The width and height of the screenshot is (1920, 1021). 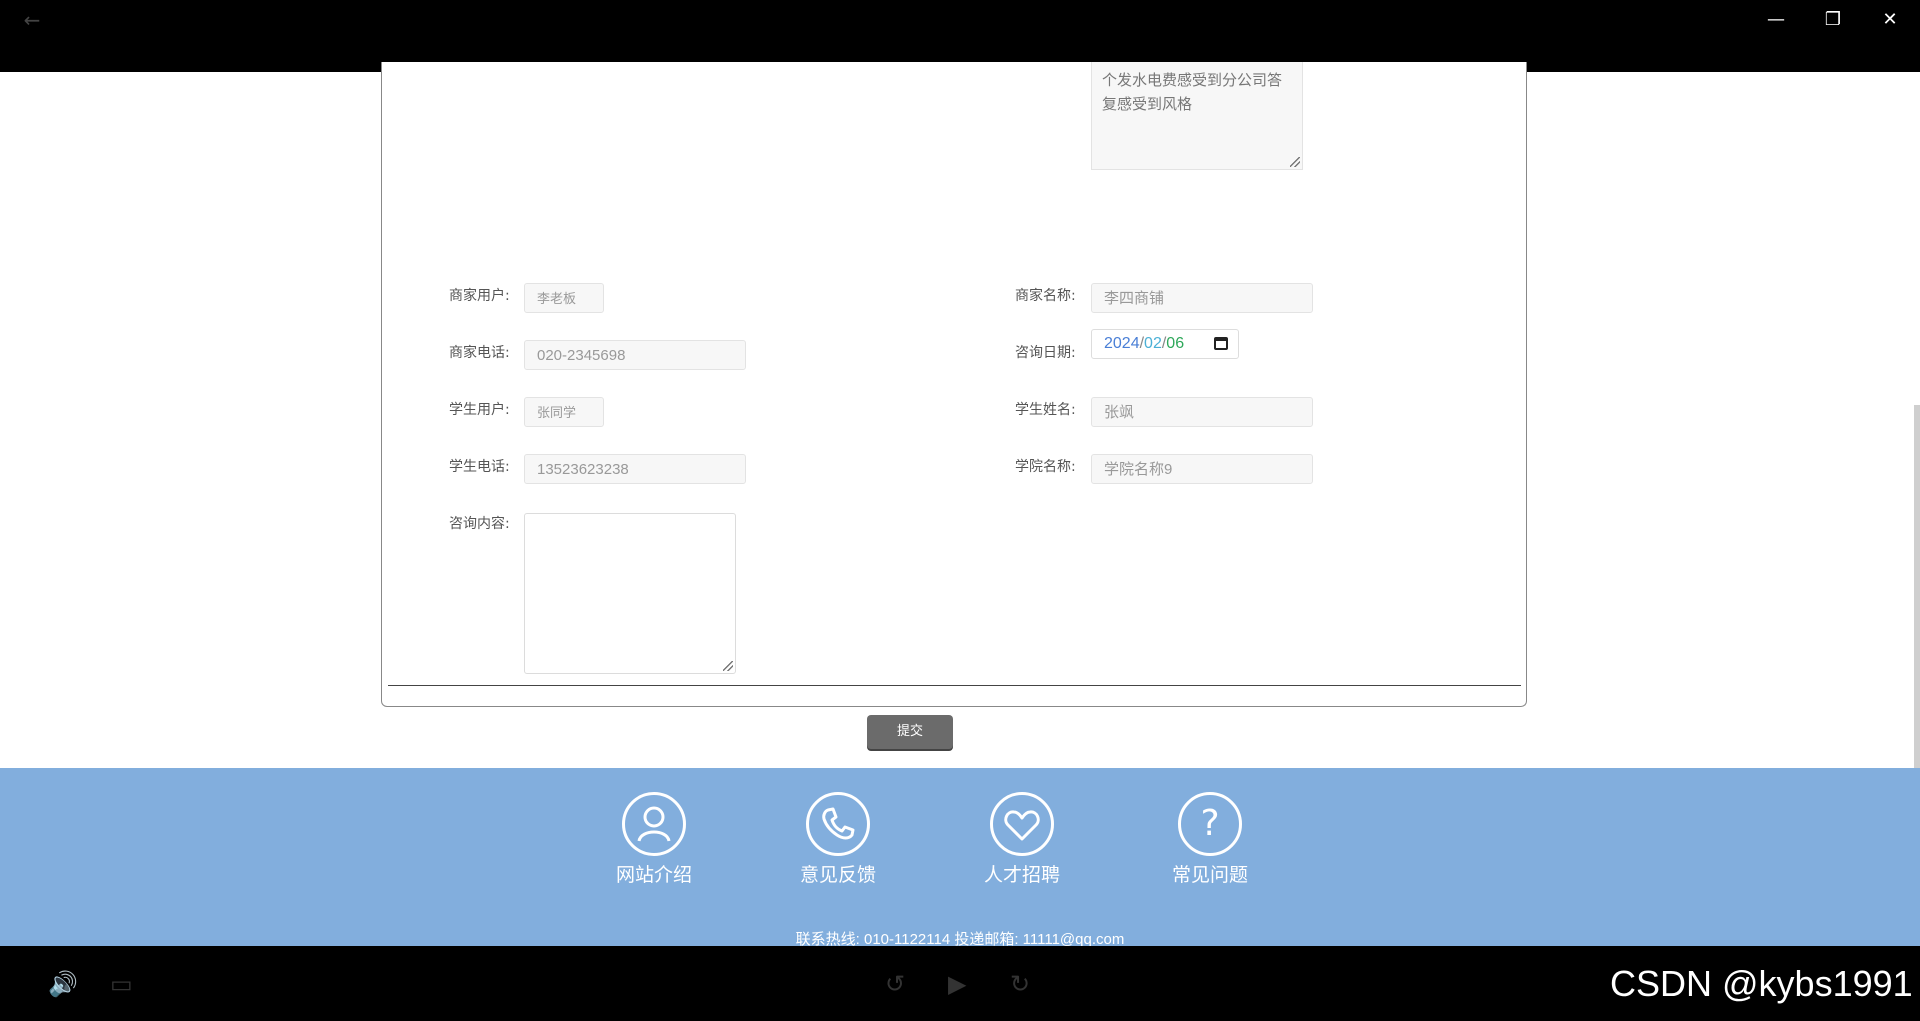 What do you see at coordinates (1833, 20) in the screenshot?
I see `restore-icon: ❐` at bounding box center [1833, 20].